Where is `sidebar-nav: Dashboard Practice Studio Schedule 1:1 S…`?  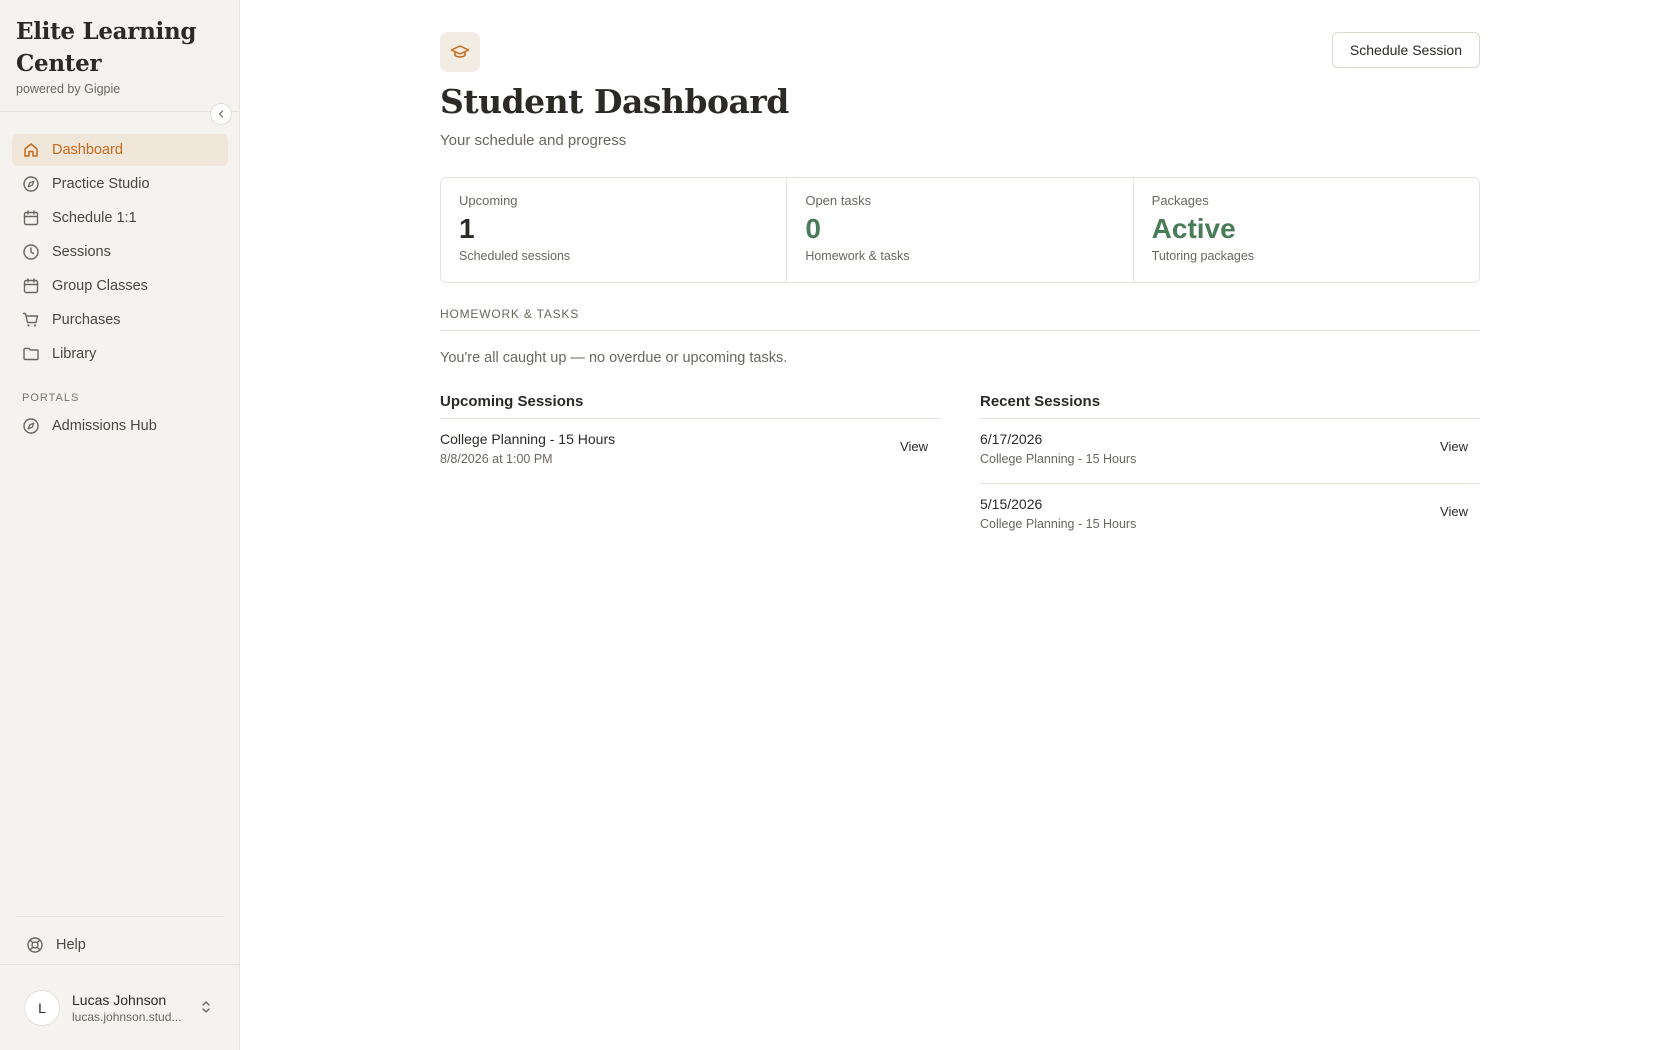 sidebar-nav: Dashboard Practice Studio Schedule 1:1 S… is located at coordinates (120, 289).